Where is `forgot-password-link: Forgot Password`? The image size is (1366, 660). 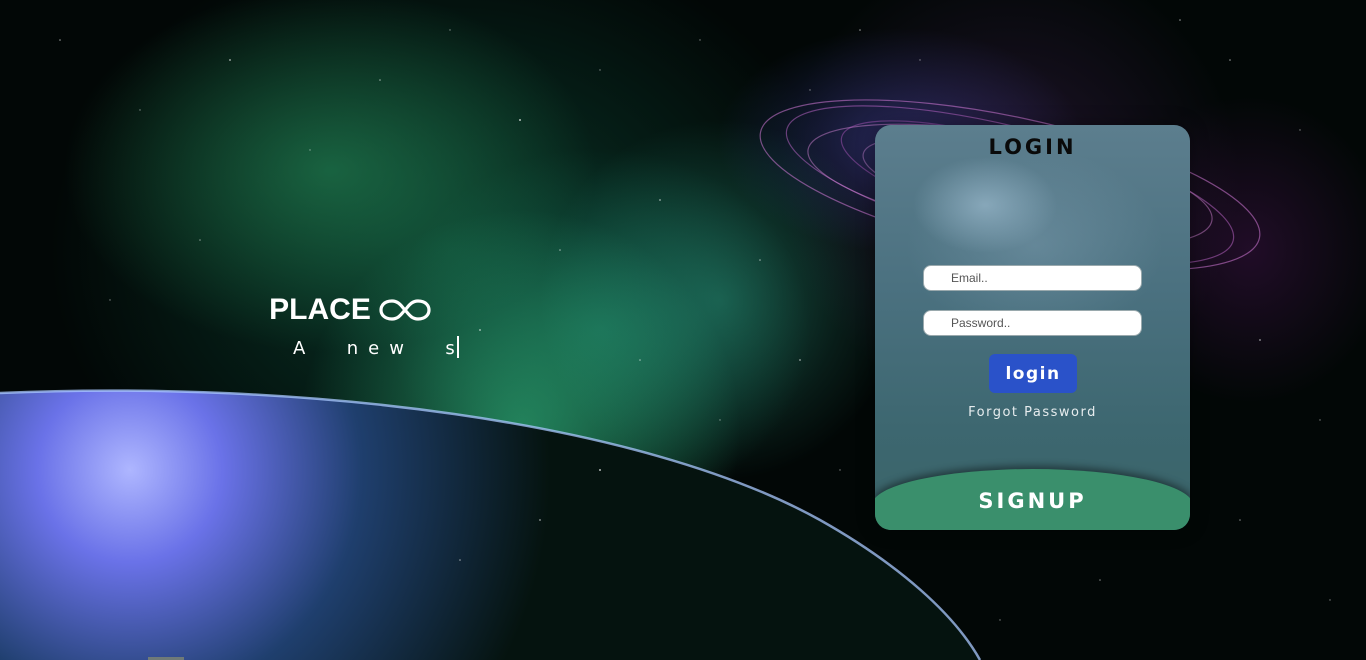
forgot-password-link: Forgot Password is located at coordinates (1032, 412).